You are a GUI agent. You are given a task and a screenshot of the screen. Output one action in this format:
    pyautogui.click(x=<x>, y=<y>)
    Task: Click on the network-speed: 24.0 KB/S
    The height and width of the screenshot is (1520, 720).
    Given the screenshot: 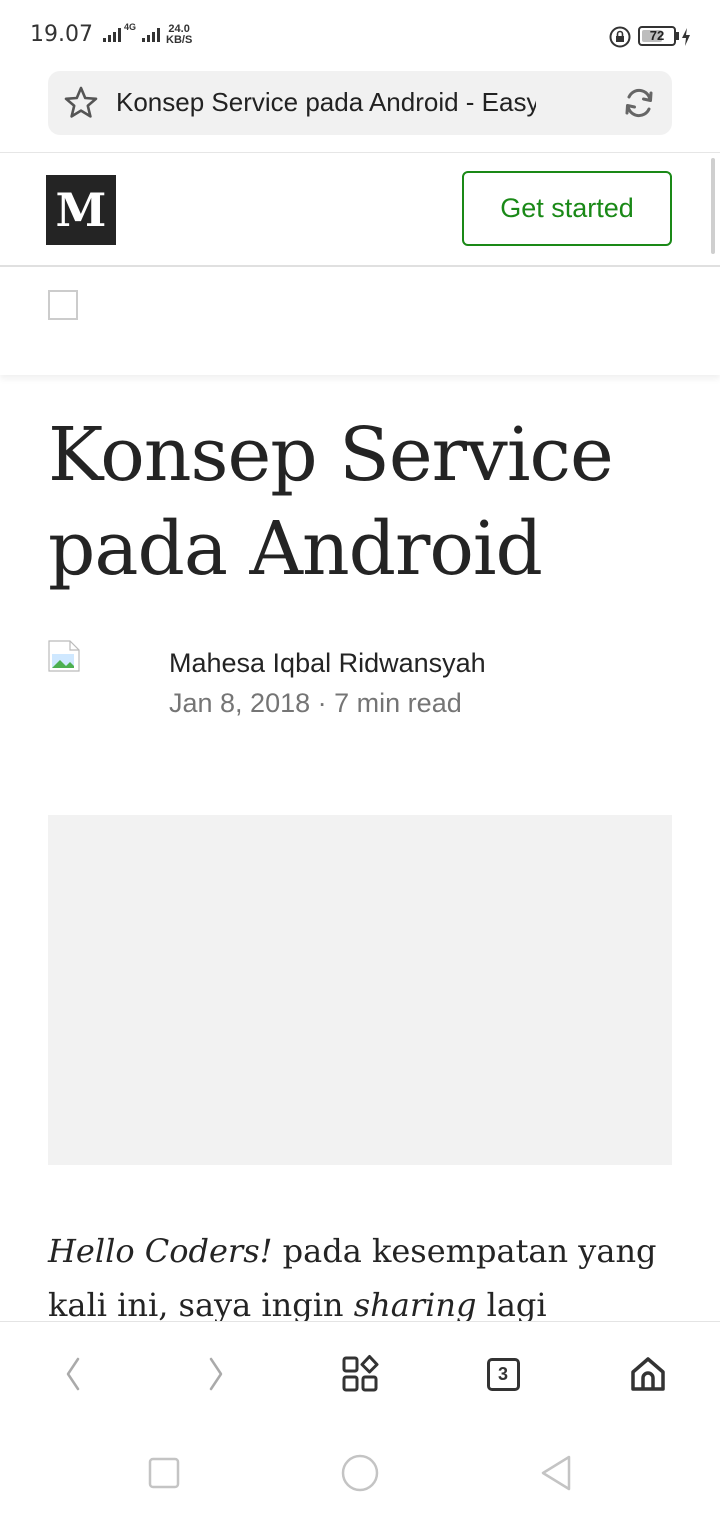 What is the action you would take?
    pyautogui.click(x=179, y=35)
    